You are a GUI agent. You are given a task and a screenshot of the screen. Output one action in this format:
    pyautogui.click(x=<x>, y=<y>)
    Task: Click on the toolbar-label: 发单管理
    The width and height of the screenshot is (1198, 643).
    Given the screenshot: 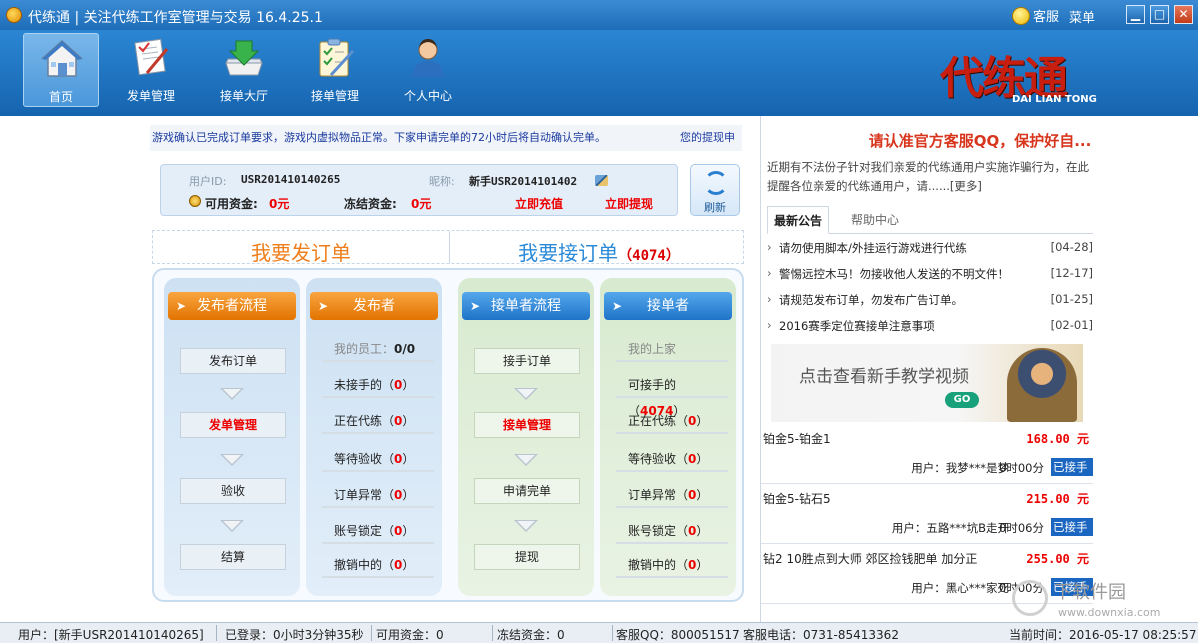 What is the action you would take?
    pyautogui.click(x=150, y=96)
    